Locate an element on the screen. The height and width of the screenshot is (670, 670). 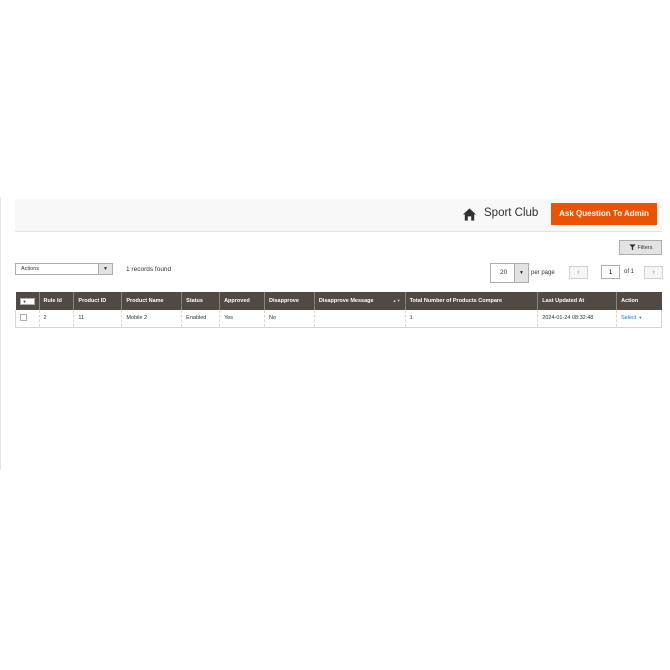
store-name: Sport Club is located at coordinates (511, 213).